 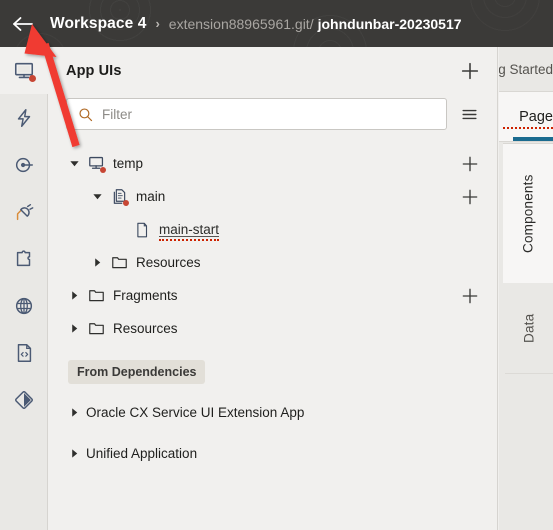 I want to click on puzzle-piece-icon, so click(x=23, y=257).